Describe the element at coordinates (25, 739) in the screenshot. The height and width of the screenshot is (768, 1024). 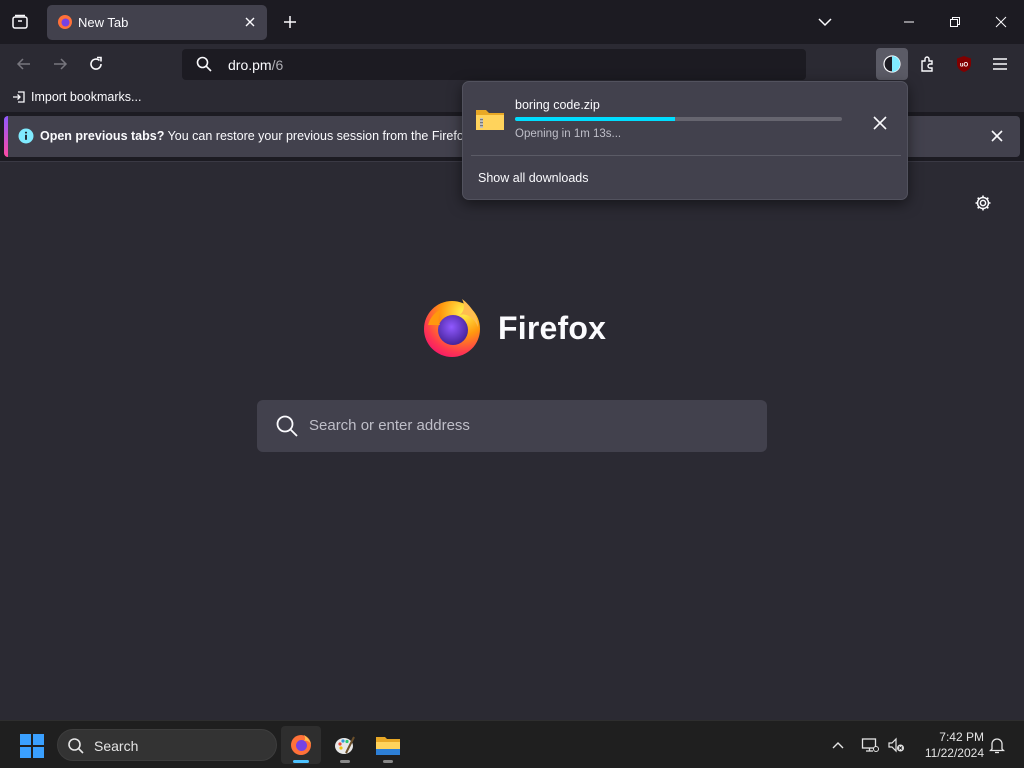
I see `windows-logo-icon` at that location.